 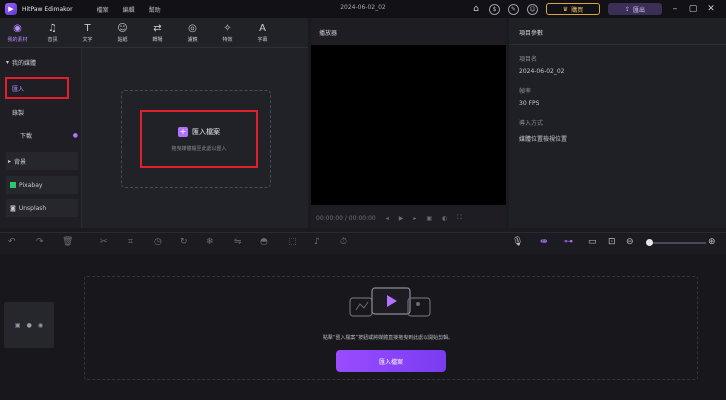 What do you see at coordinates (262, 39) in the screenshot?
I see `tab-label: 字幕` at bounding box center [262, 39].